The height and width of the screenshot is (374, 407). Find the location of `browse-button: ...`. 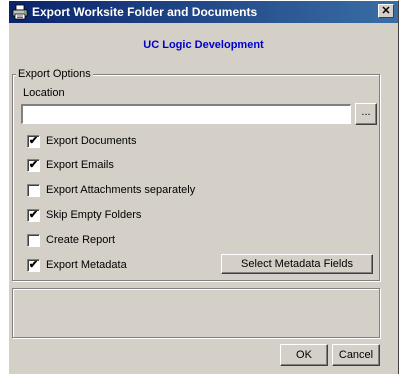

browse-button: ... is located at coordinates (366, 114).